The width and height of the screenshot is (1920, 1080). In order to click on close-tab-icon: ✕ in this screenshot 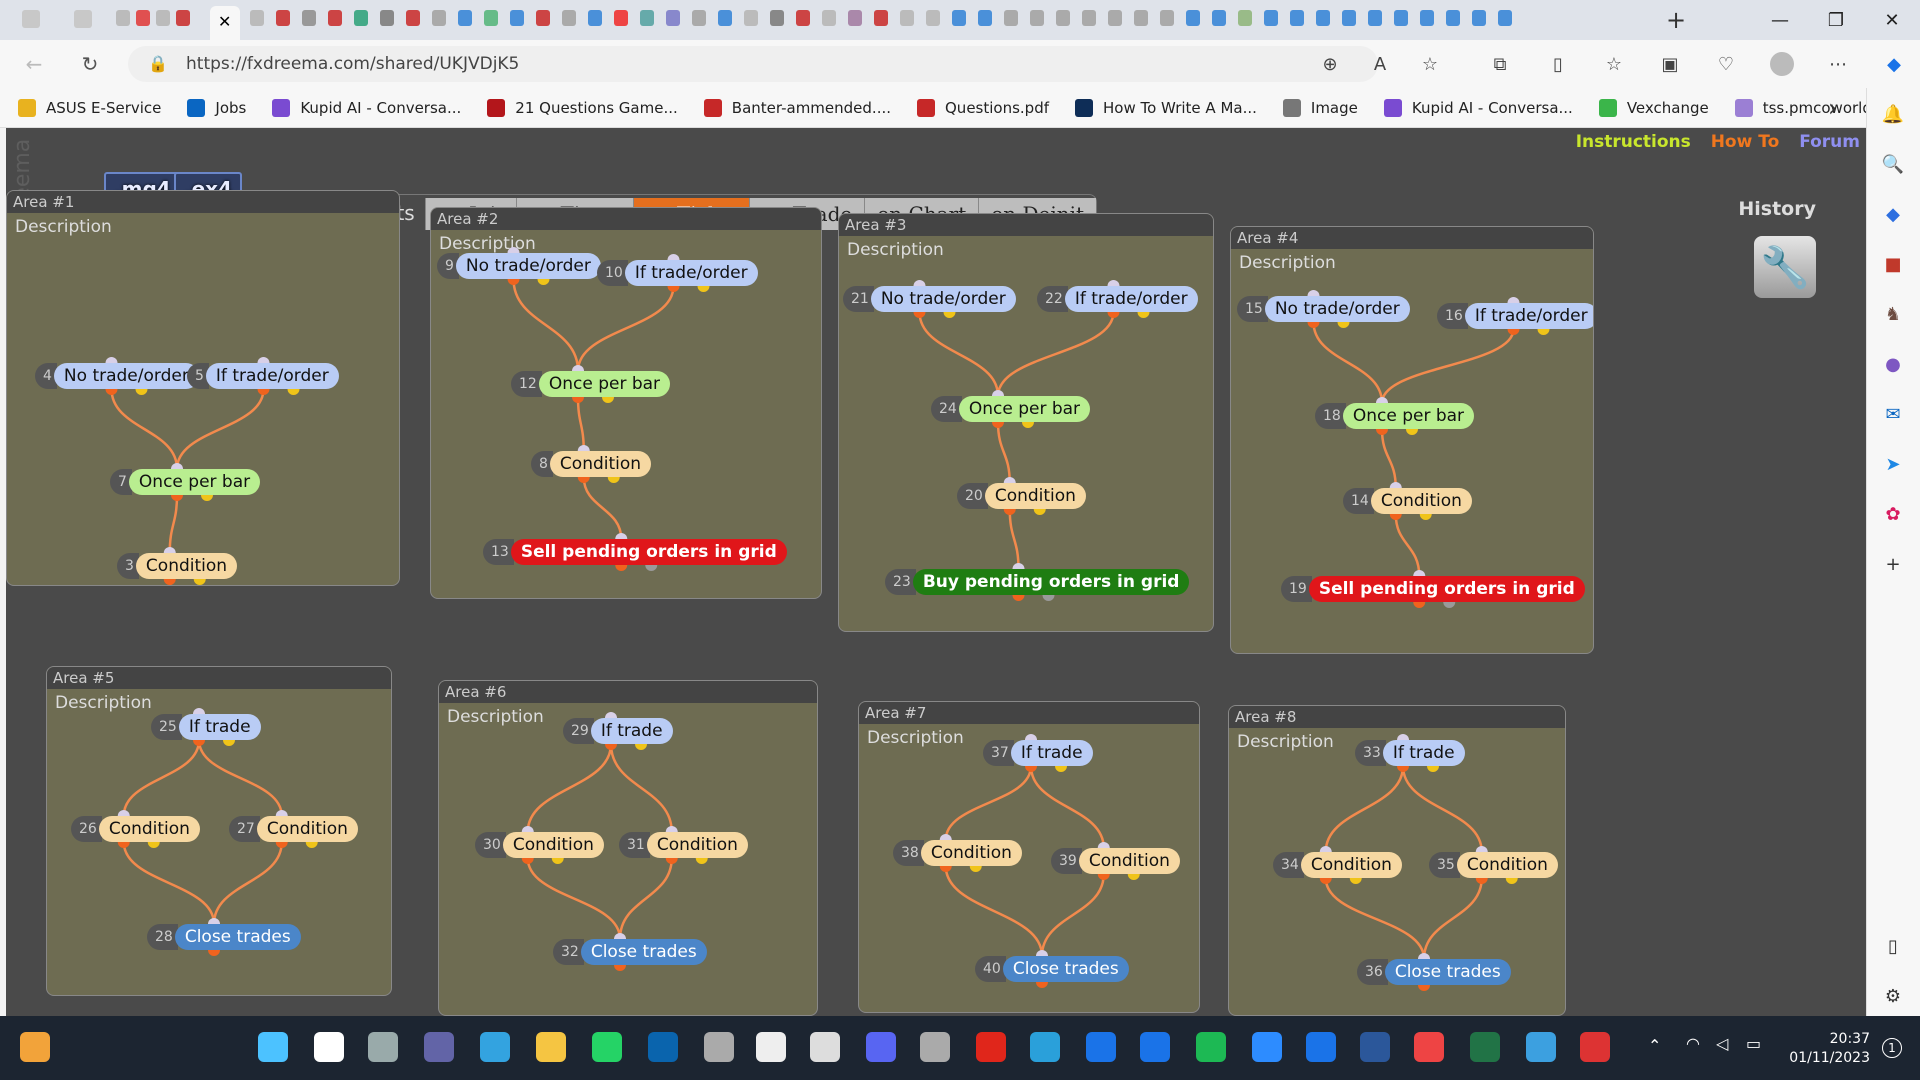, I will do `click(224, 21)`.